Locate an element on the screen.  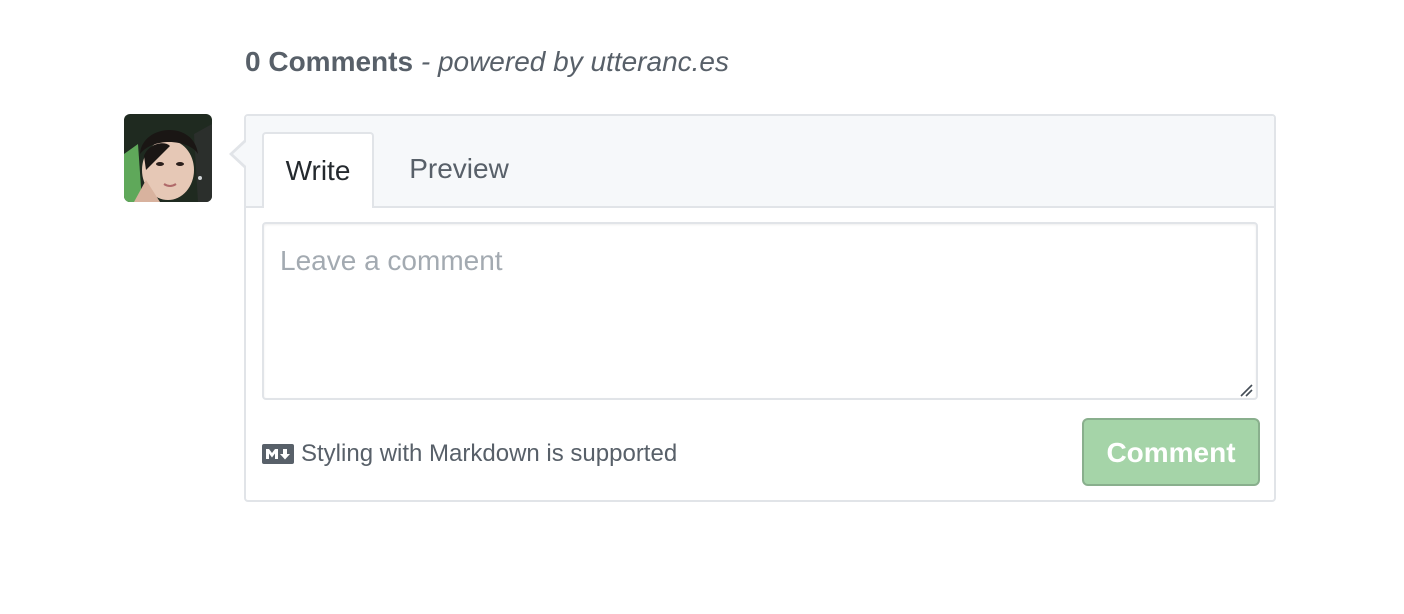
markdown-note-label: Styling with Markdown is supported is located at coordinates (489, 453).